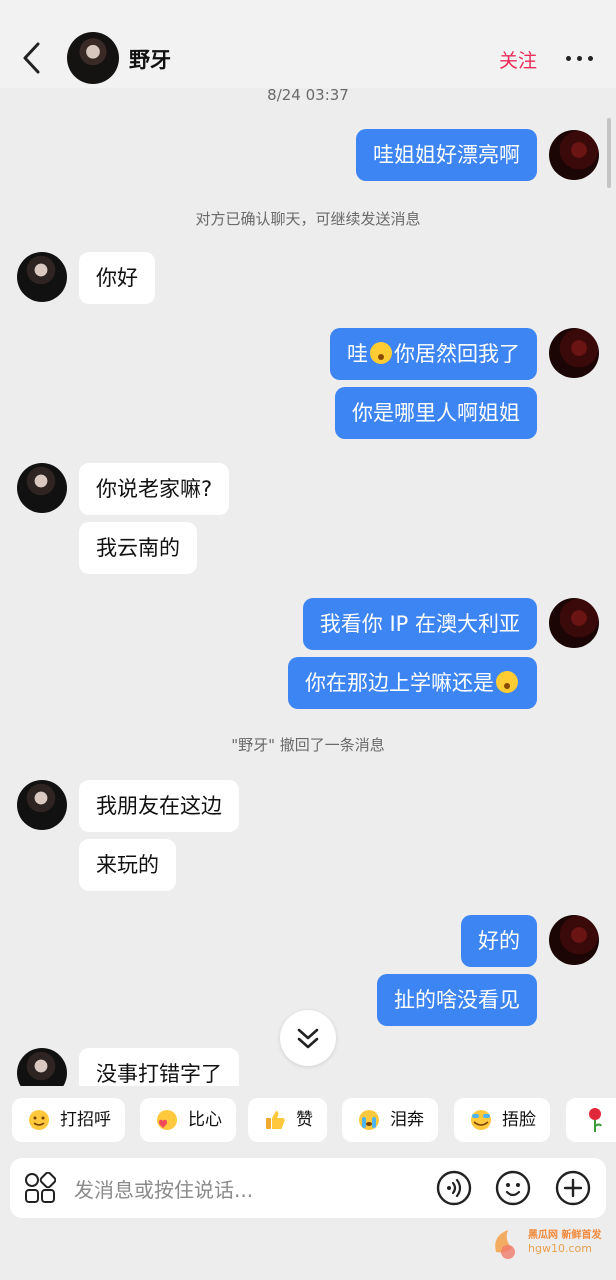  I want to click on emoji-icon, so click(513, 1188).